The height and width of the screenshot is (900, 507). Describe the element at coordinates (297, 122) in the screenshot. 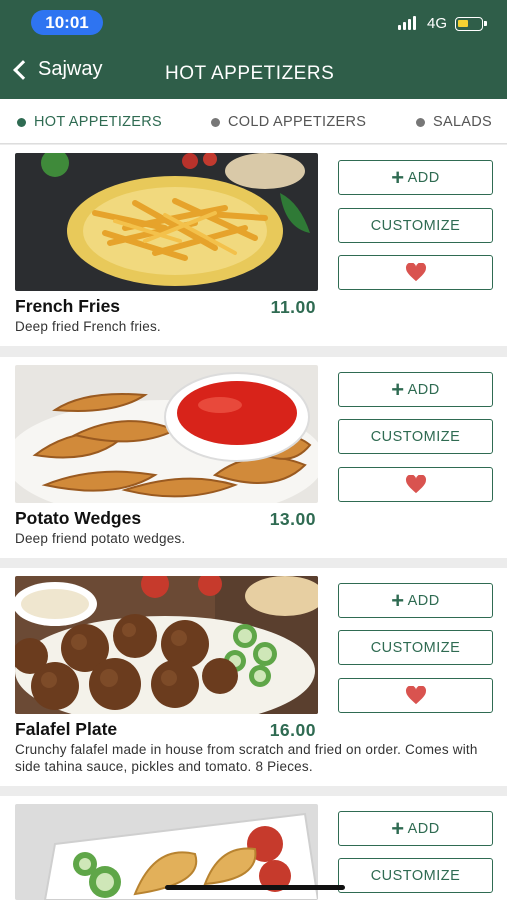

I see `tab-label: COLD APPETIZERS` at that location.